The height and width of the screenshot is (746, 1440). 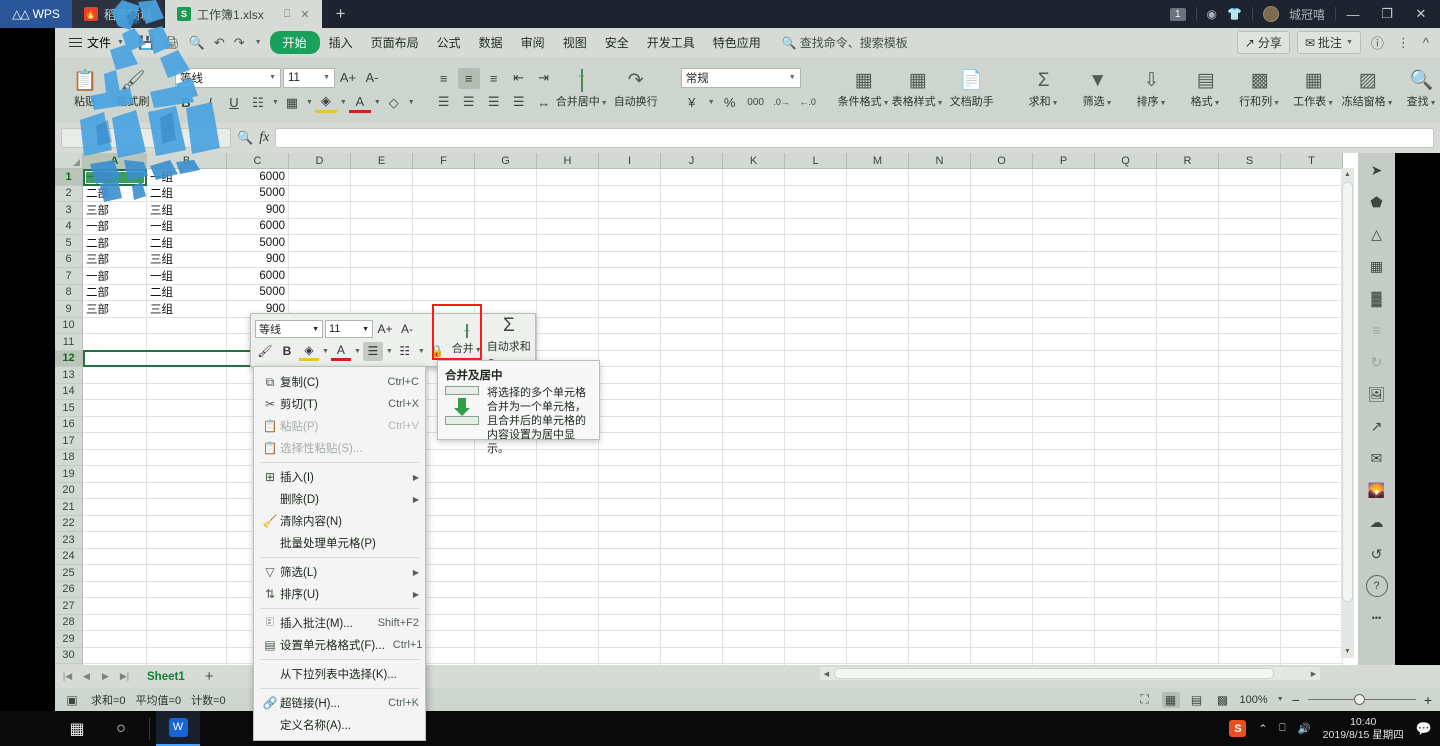 What do you see at coordinates (1377, 42) in the screenshot?
I see `help-icon: ⓘ` at bounding box center [1377, 42].